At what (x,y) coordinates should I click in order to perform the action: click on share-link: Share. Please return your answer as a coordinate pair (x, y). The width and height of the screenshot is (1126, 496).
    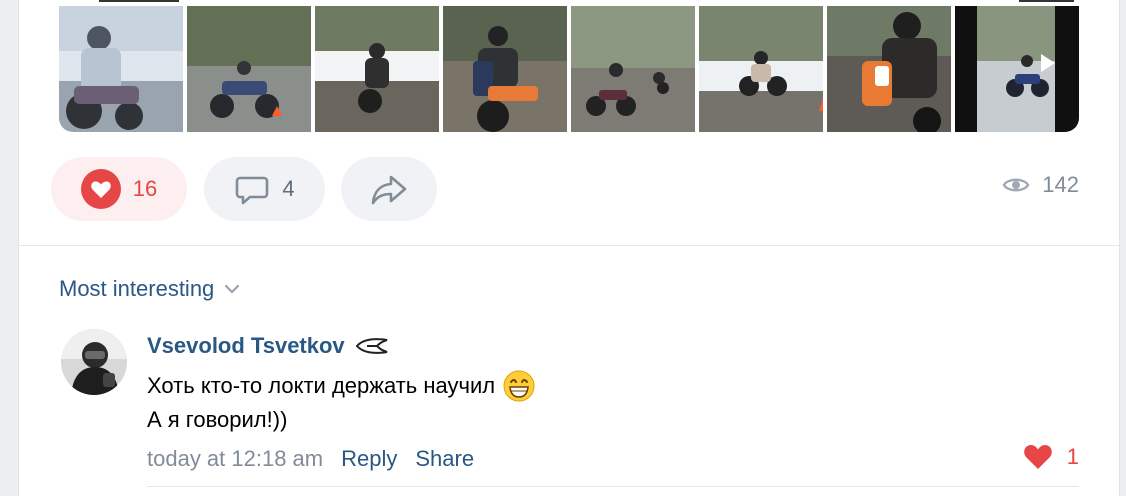
    Looking at the image, I should click on (444, 459).